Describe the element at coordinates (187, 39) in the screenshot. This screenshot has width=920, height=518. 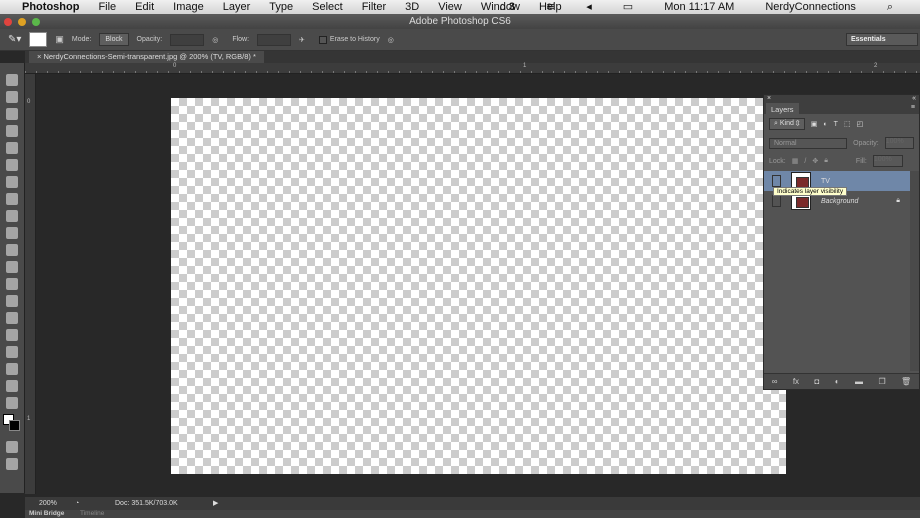
I see `opacity-input` at that location.